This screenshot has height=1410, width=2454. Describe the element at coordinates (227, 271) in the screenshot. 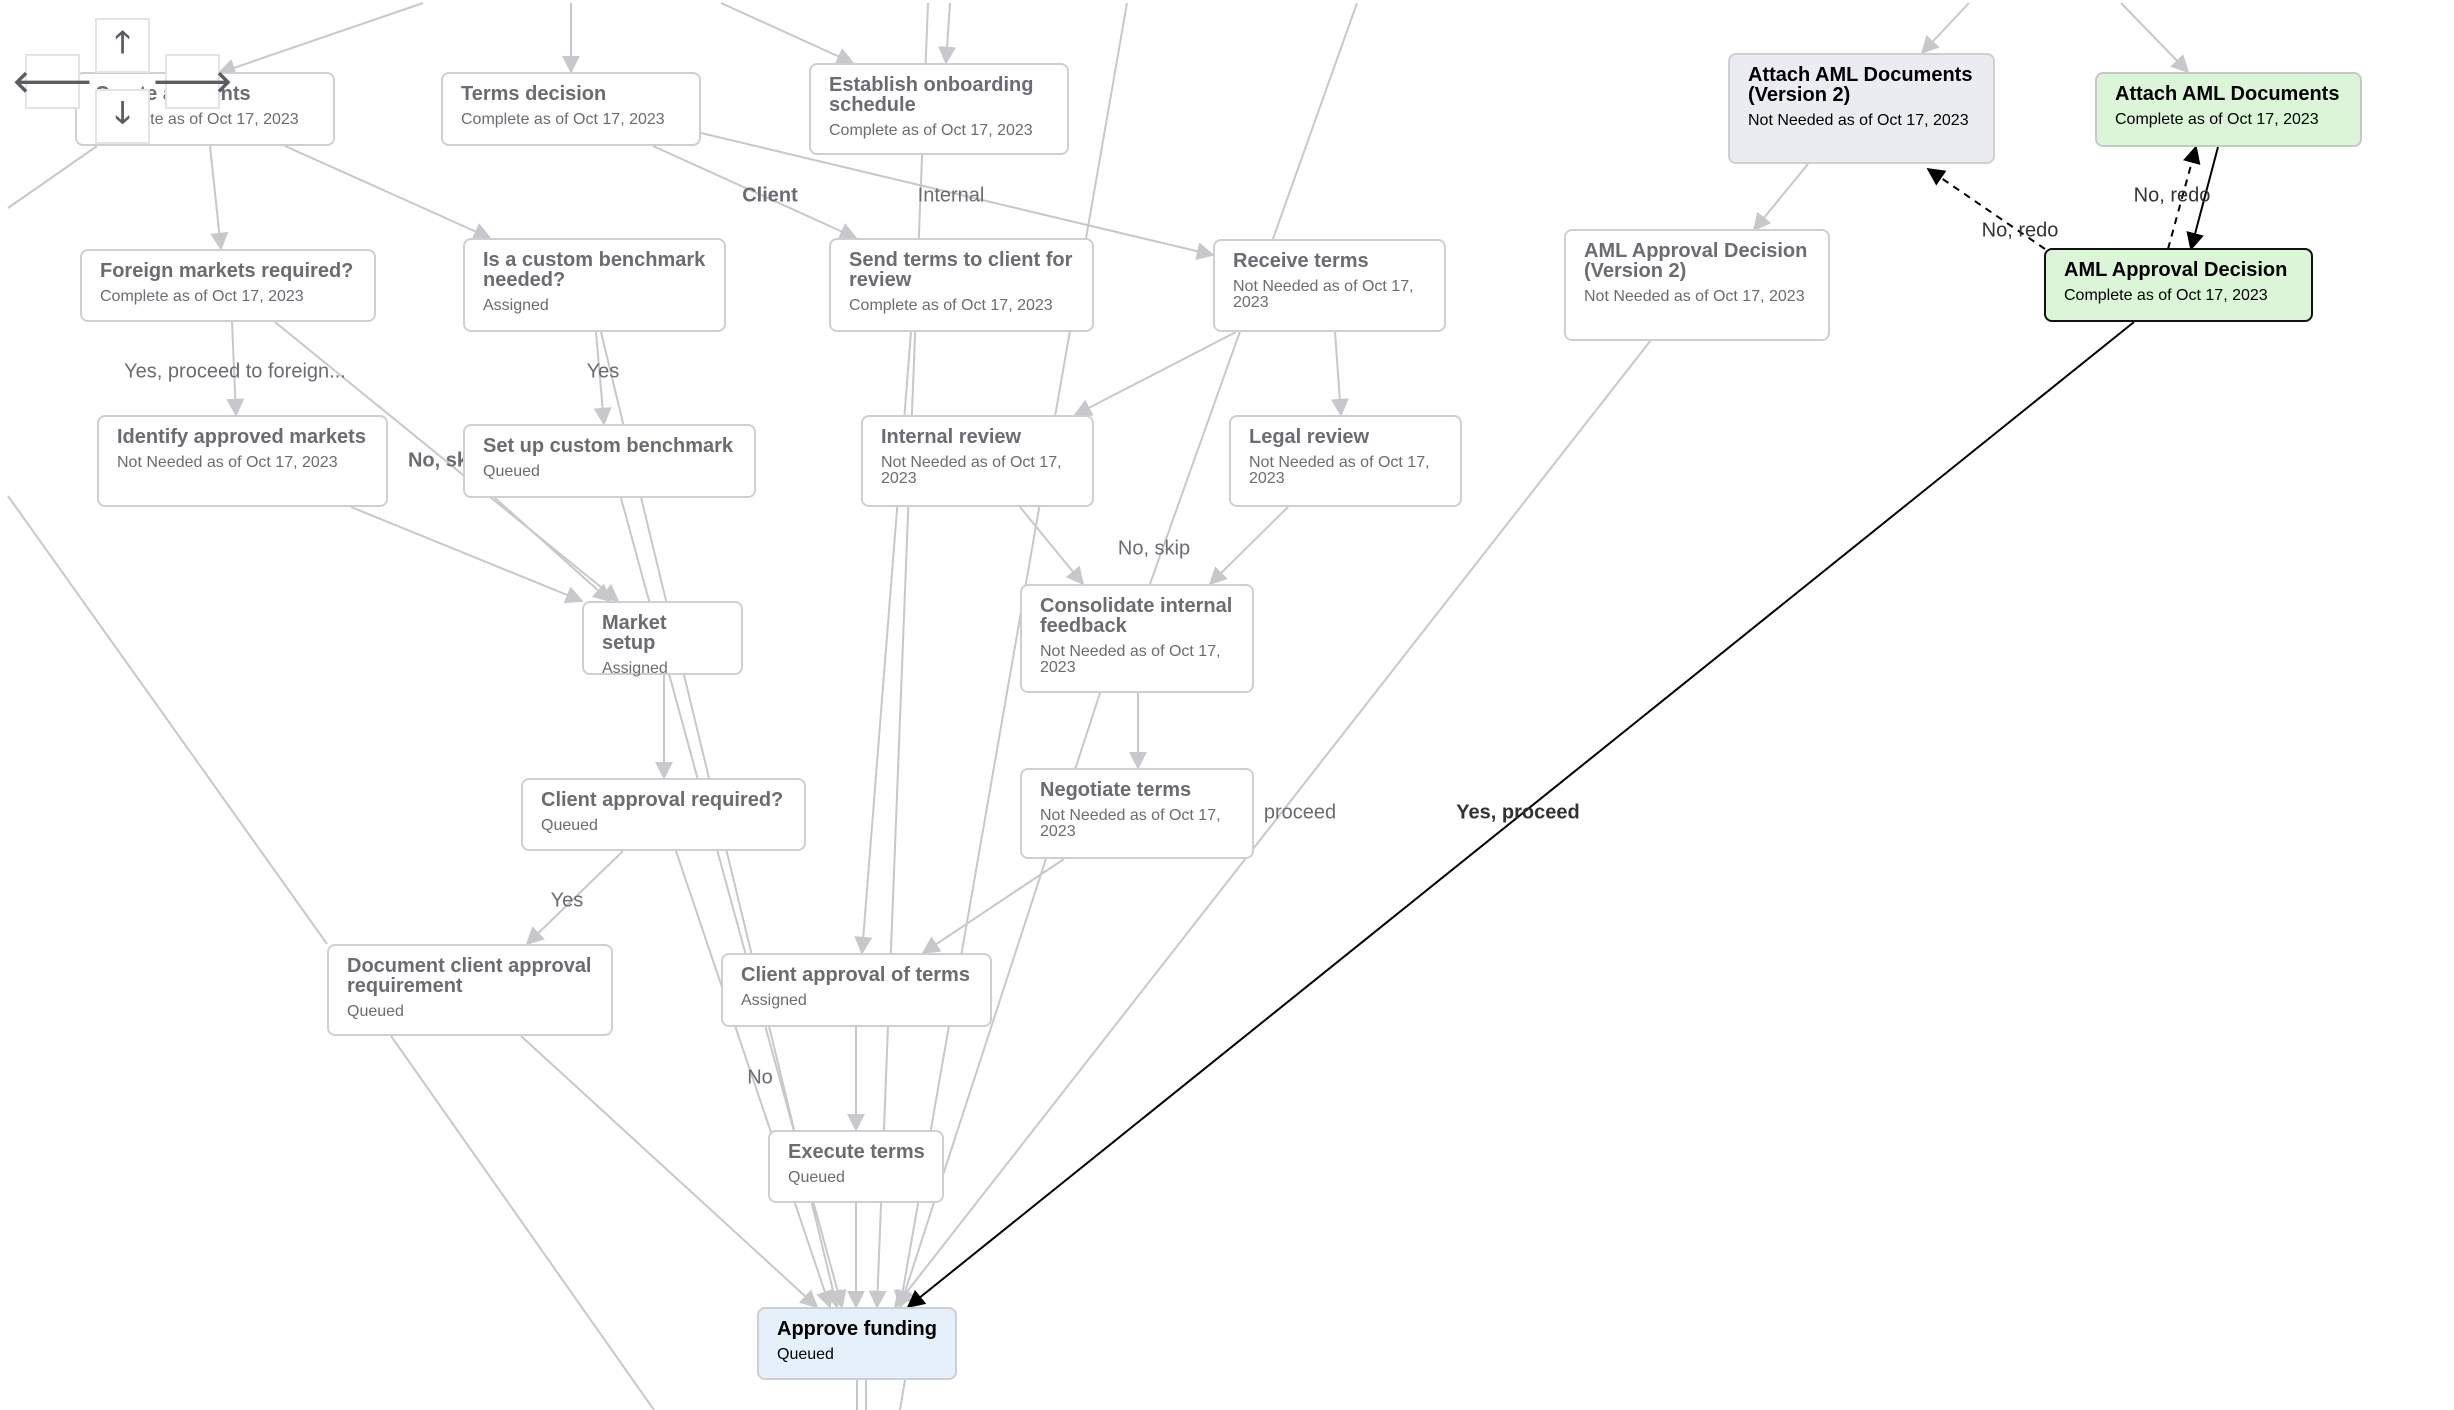

I see `node-title: Foreign markets required?` at that location.